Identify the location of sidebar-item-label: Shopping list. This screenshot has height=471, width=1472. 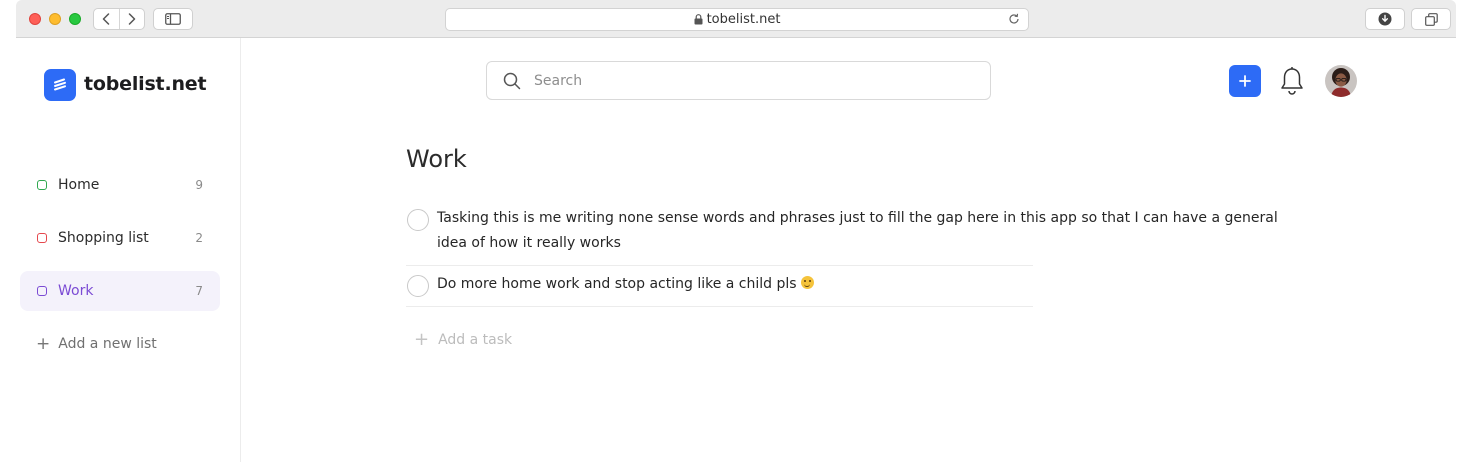
(103, 238).